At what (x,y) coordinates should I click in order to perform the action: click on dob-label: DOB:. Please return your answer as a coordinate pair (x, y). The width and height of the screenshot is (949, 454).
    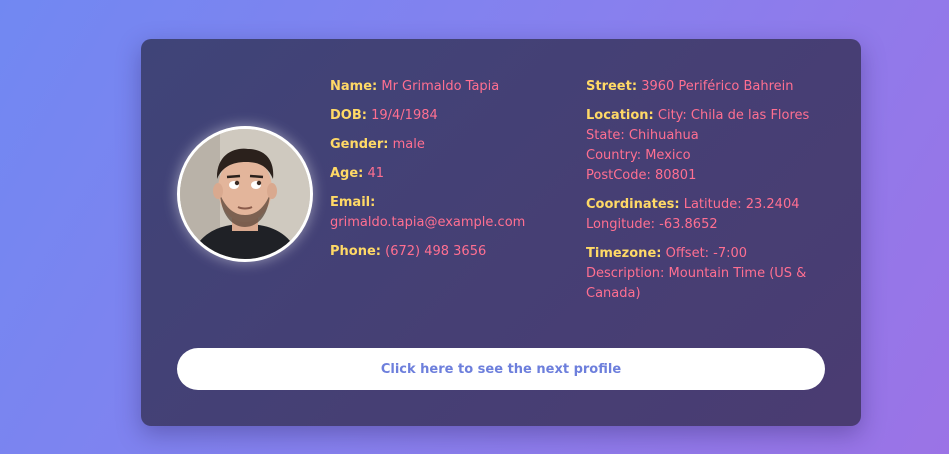
    Looking at the image, I should click on (348, 115).